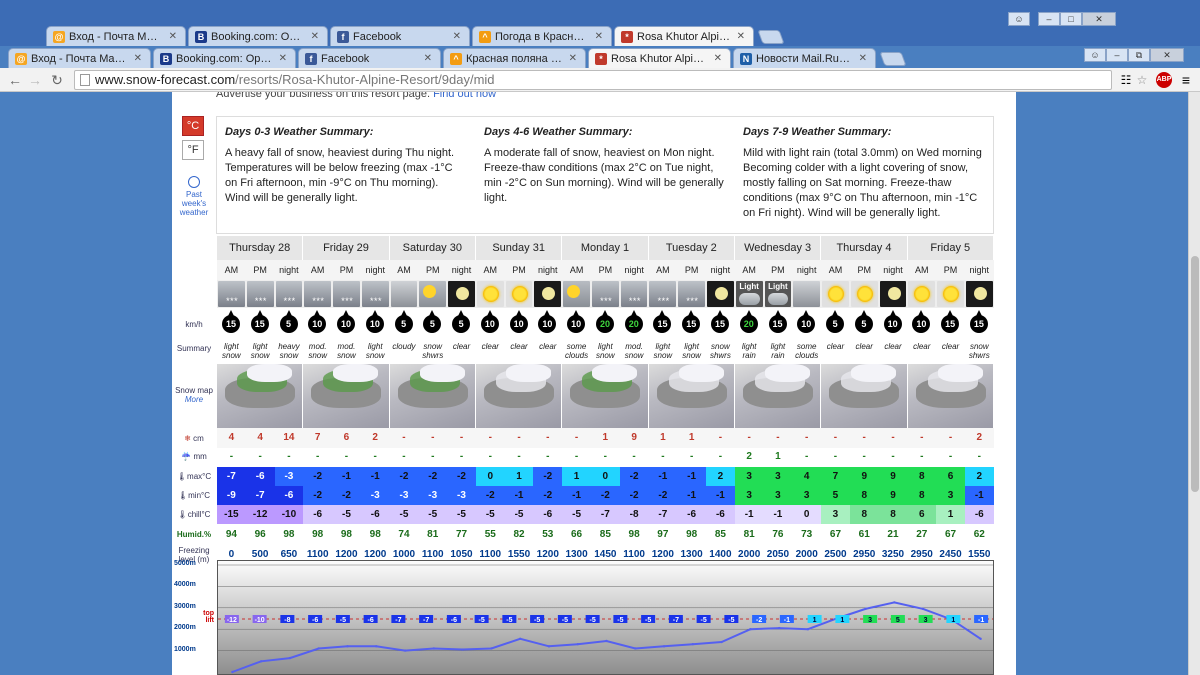 Image resolution: width=1200 pixels, height=675 pixels. I want to click on browser-tab: ^ Красная поляна - Форум SK ✕, so click(514, 58).